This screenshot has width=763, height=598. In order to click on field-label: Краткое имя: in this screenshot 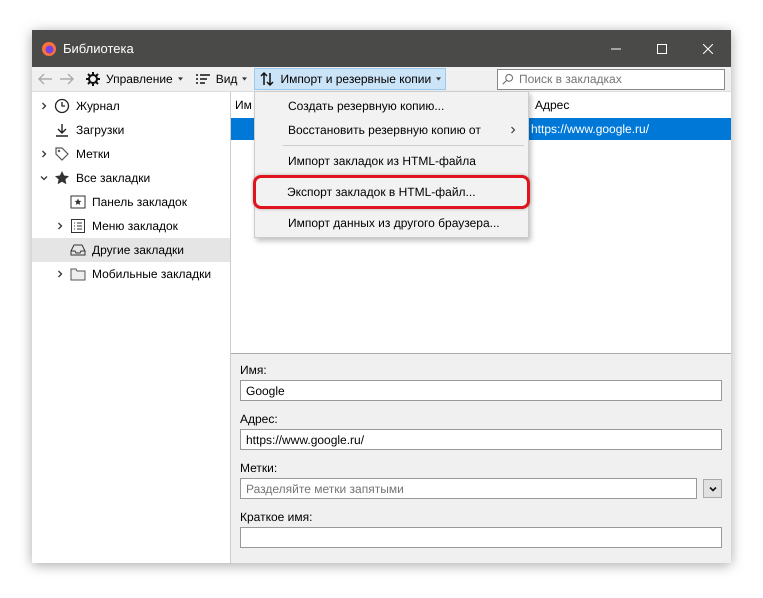, I will do `click(277, 518)`.